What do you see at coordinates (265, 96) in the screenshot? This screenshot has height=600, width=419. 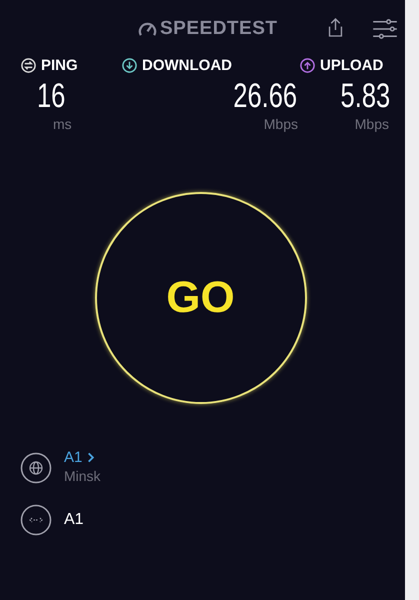 I see `metric-value: 26.66` at bounding box center [265, 96].